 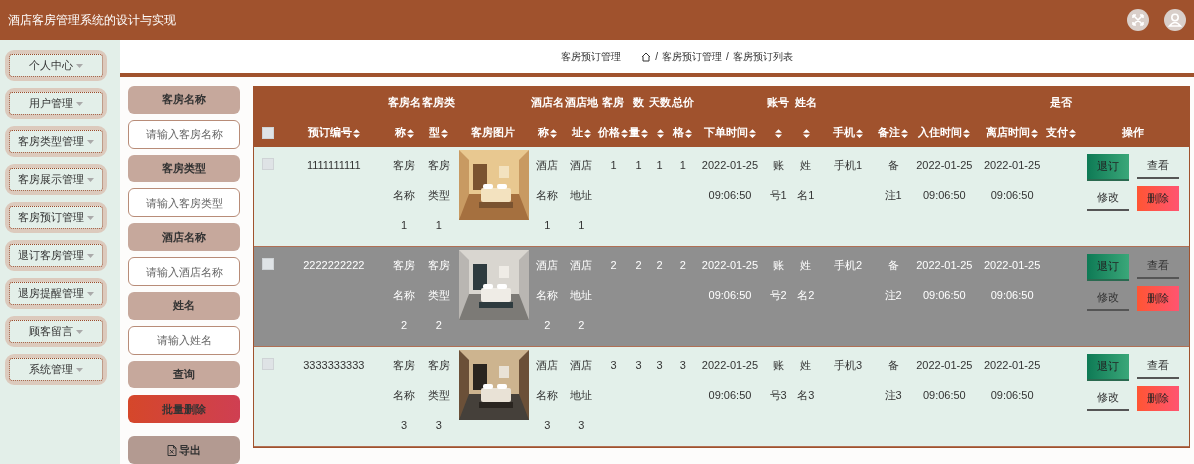 What do you see at coordinates (806, 117) in the screenshot?
I see `column-header: 姓名` at bounding box center [806, 117].